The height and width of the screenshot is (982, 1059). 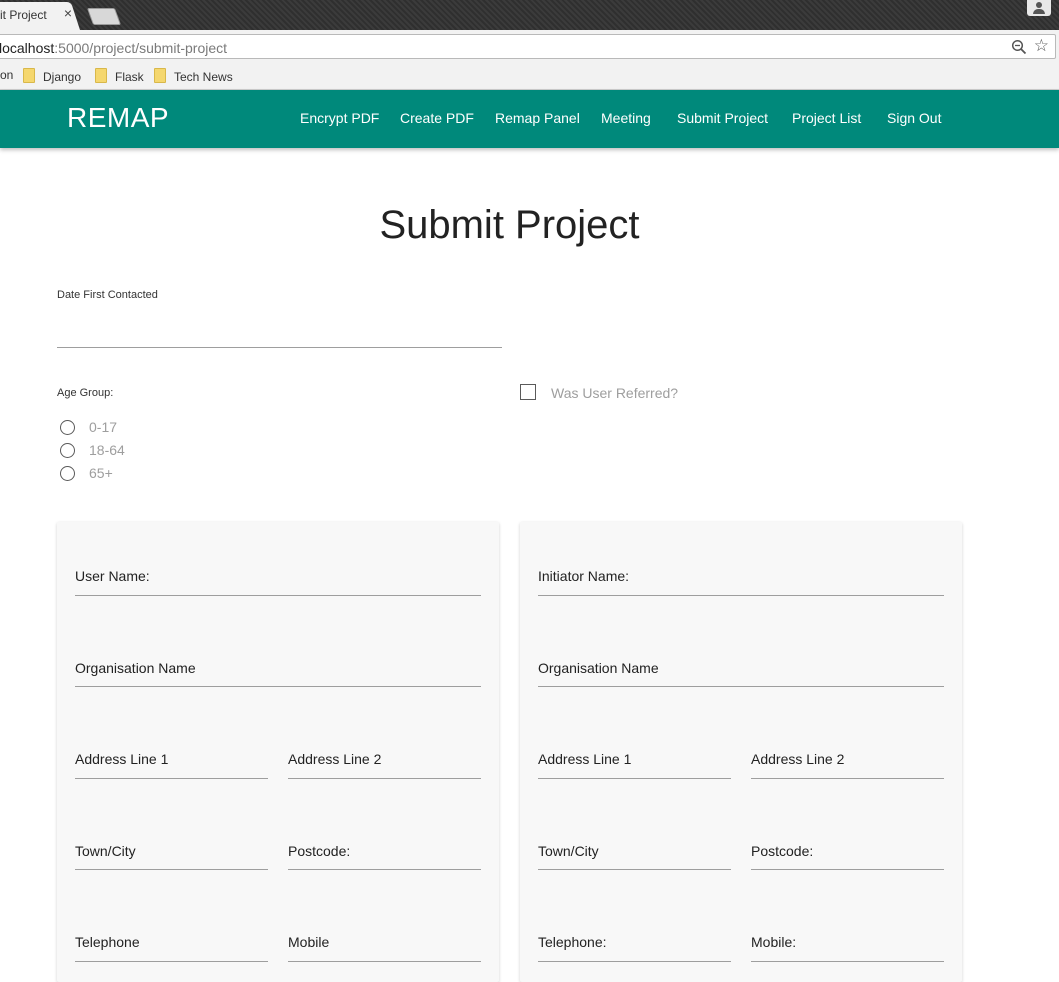 I want to click on bookmark-star-icon: ☆, so click(x=1041, y=46).